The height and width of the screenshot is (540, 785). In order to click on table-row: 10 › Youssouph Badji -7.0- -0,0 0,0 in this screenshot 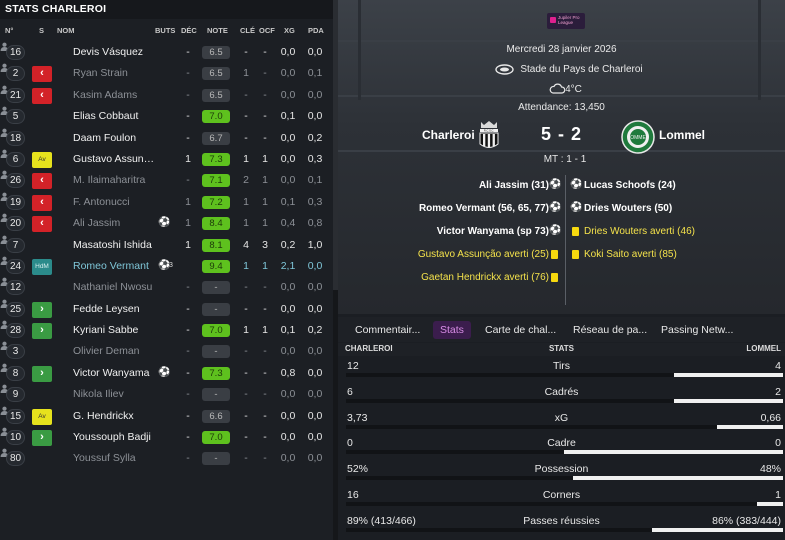, I will do `click(166, 437)`.